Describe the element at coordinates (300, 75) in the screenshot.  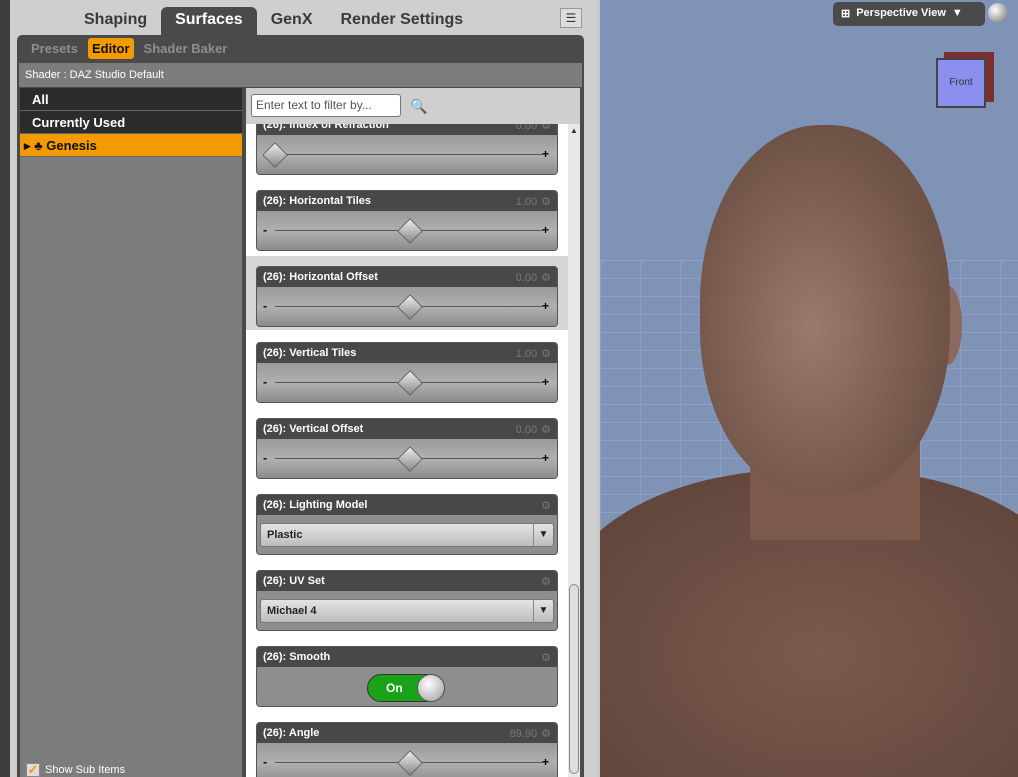
I see `shader-label: Shader : DAZ Studio Default` at that location.